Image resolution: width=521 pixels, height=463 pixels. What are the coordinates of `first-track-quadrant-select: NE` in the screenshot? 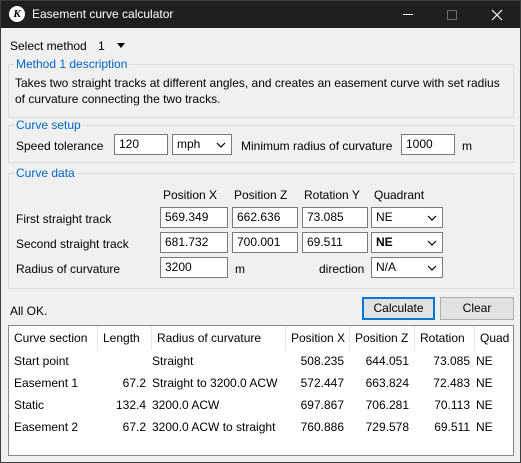 It's located at (407, 217).